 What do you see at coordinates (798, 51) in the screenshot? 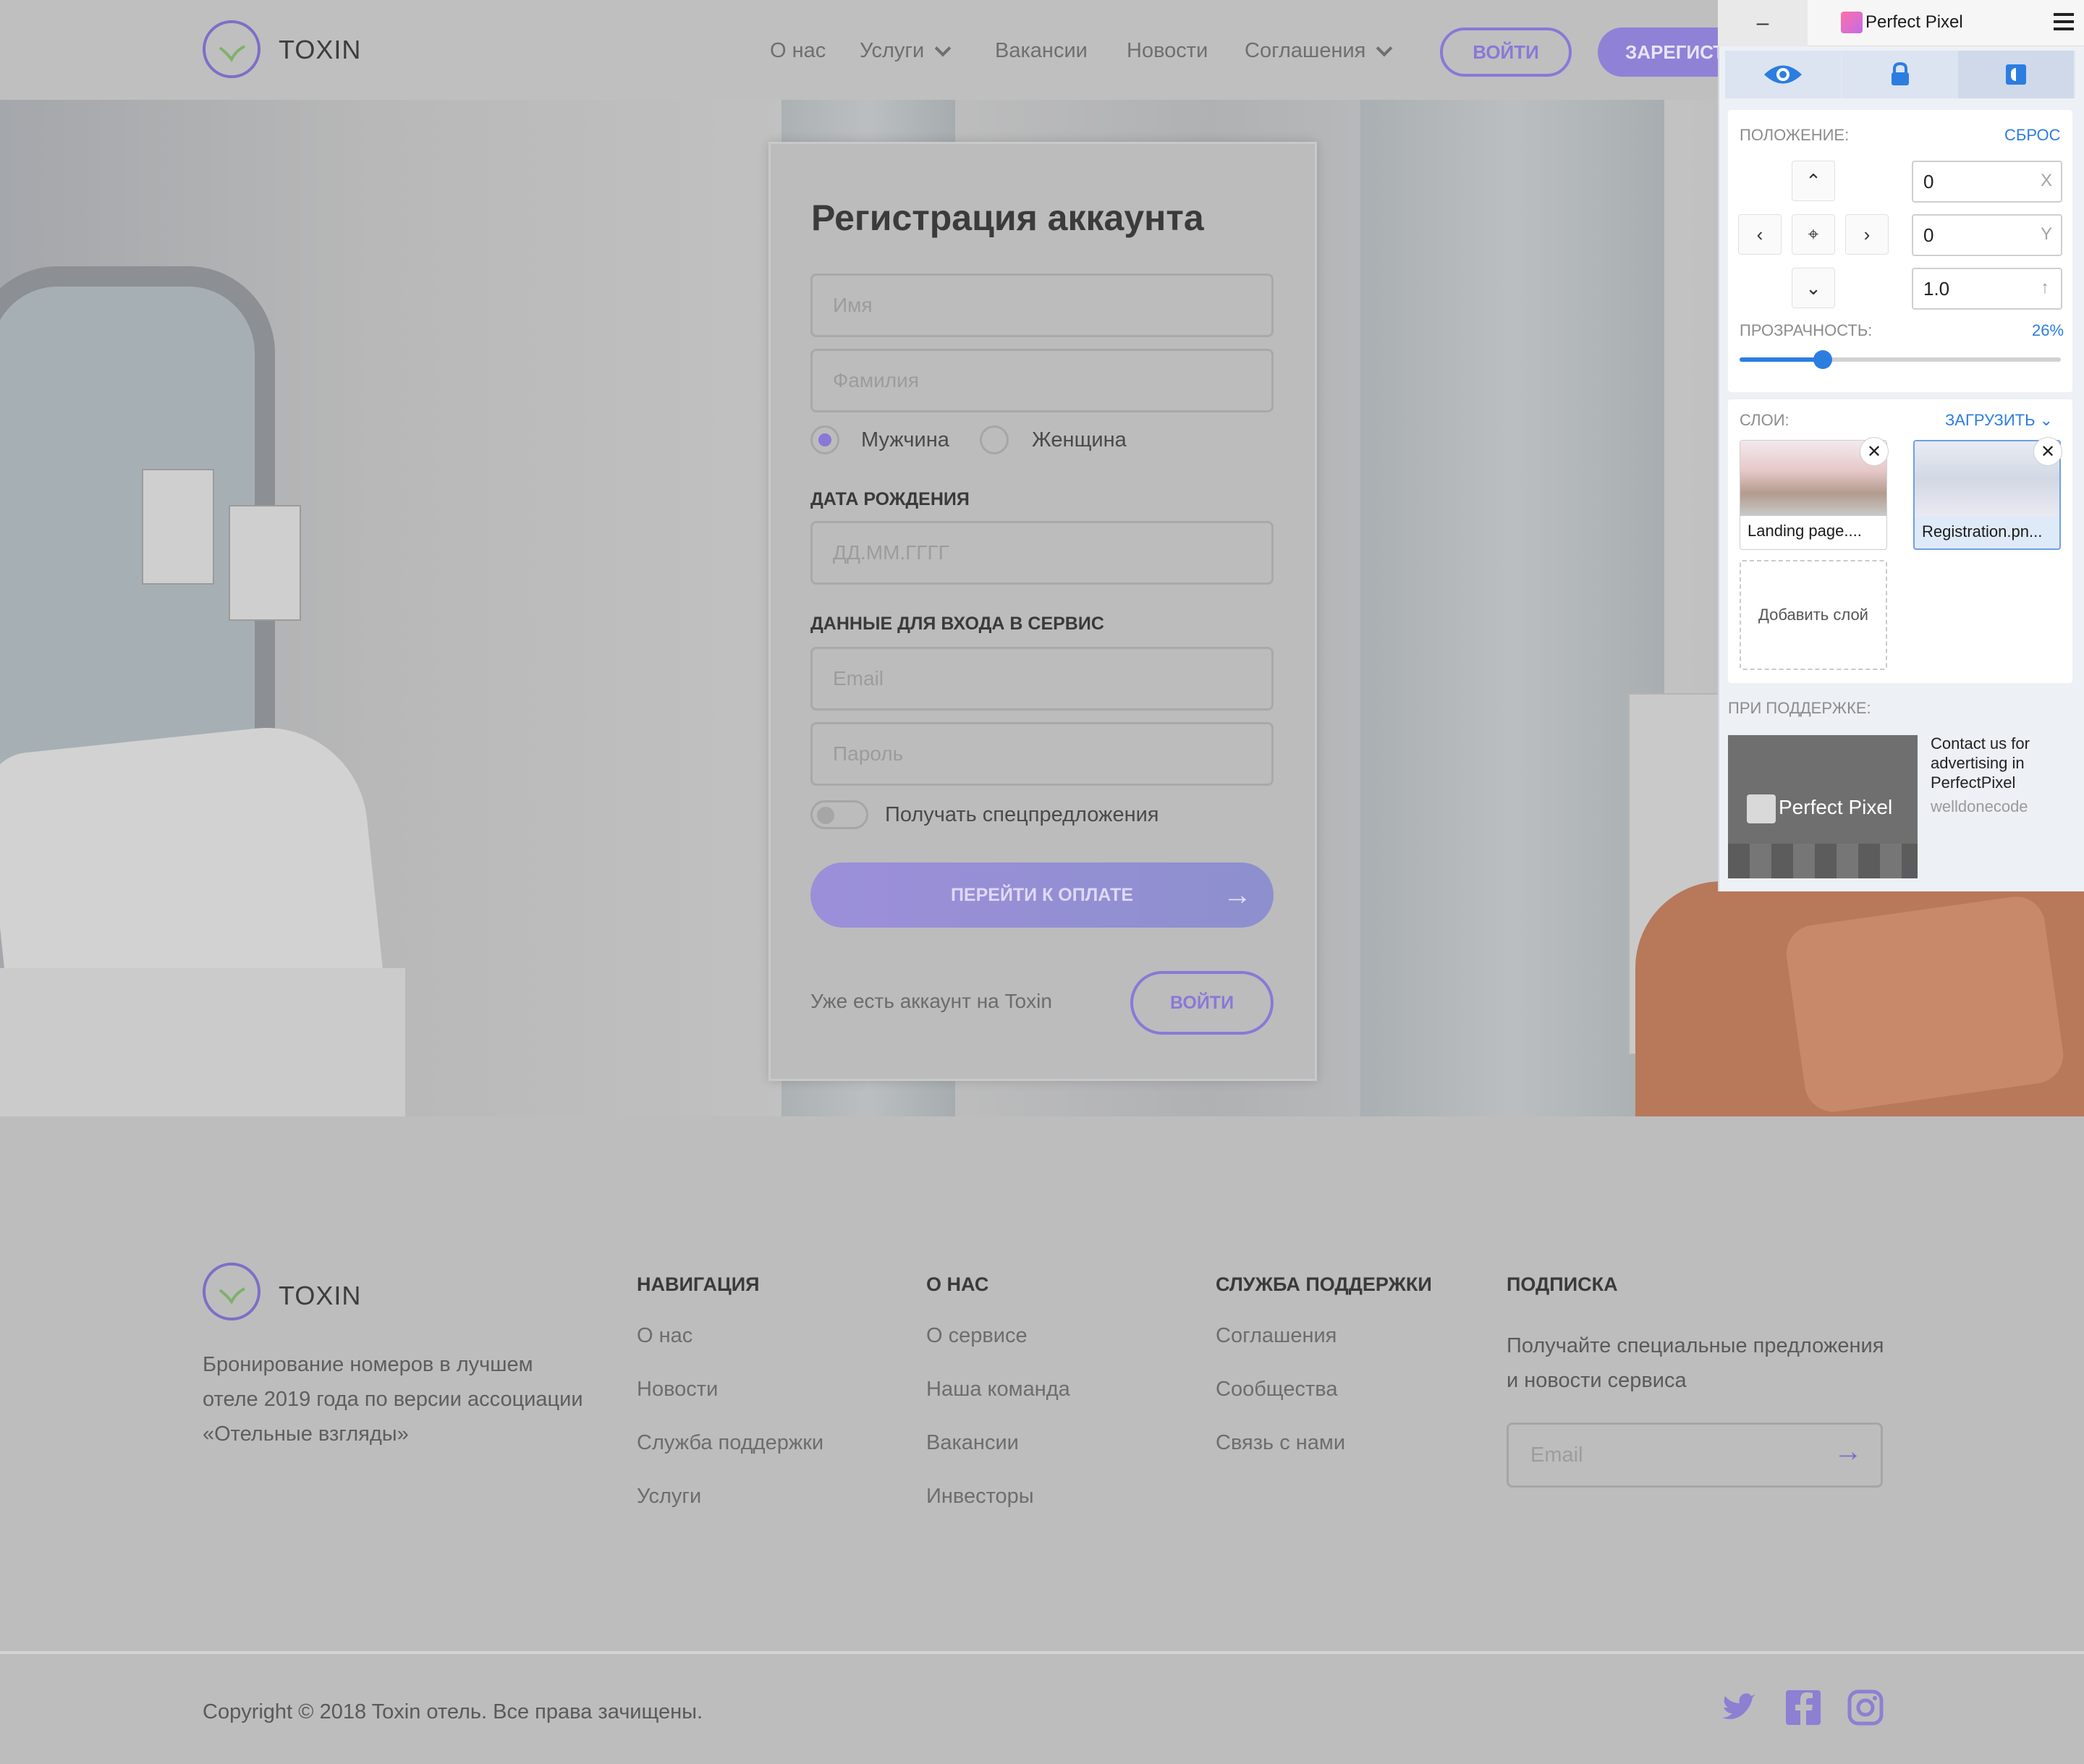
I see `nav-about: О нас` at bounding box center [798, 51].